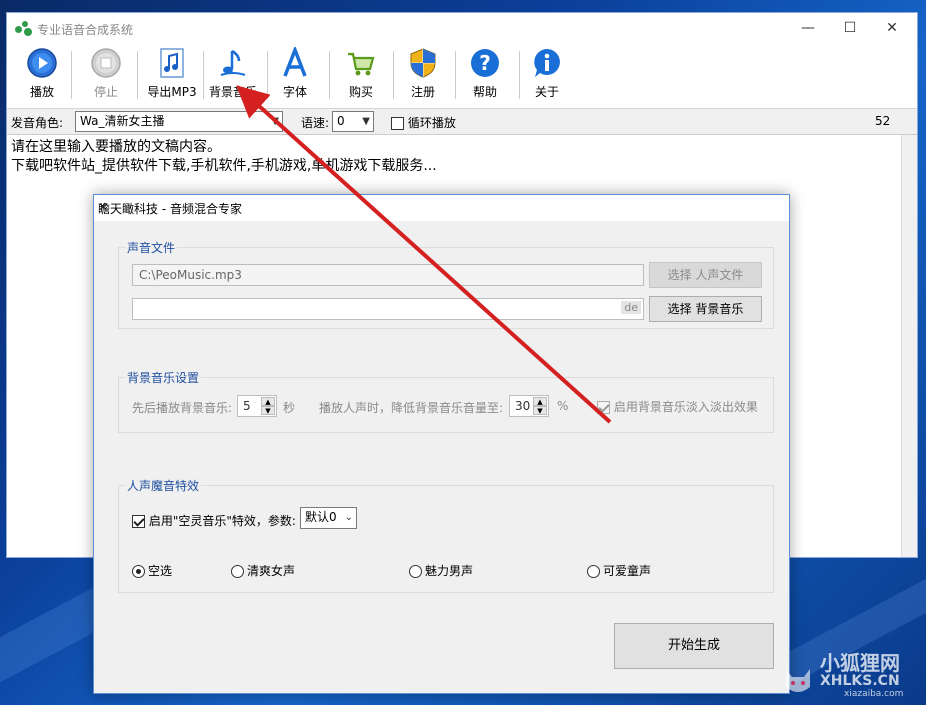 The height and width of the screenshot is (705, 926). I want to click on voice-select: Wa_清新女主播 ▼, so click(179, 121).